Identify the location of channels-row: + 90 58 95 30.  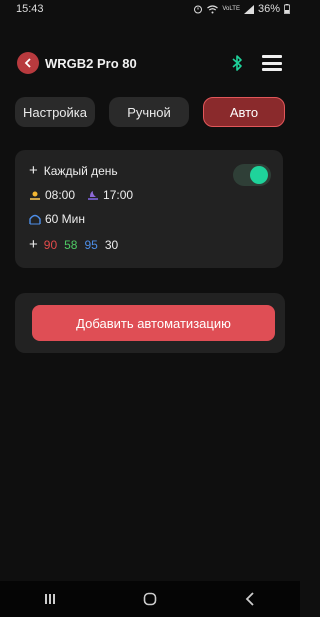
(74, 244).